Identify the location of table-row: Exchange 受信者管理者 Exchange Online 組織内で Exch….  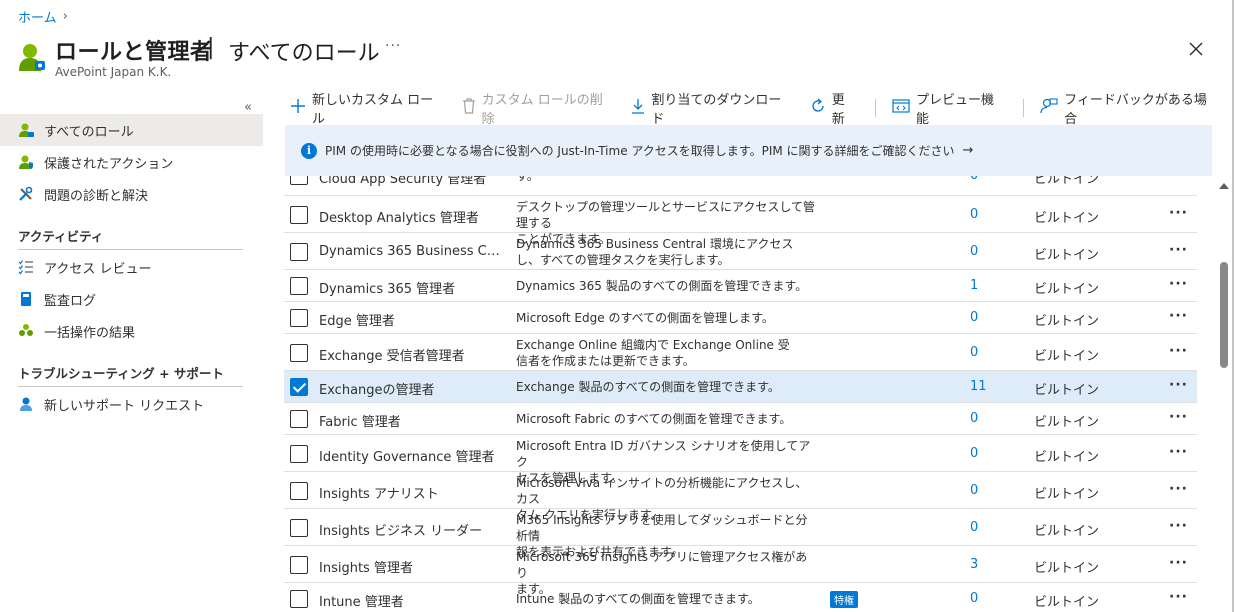
(740, 352).